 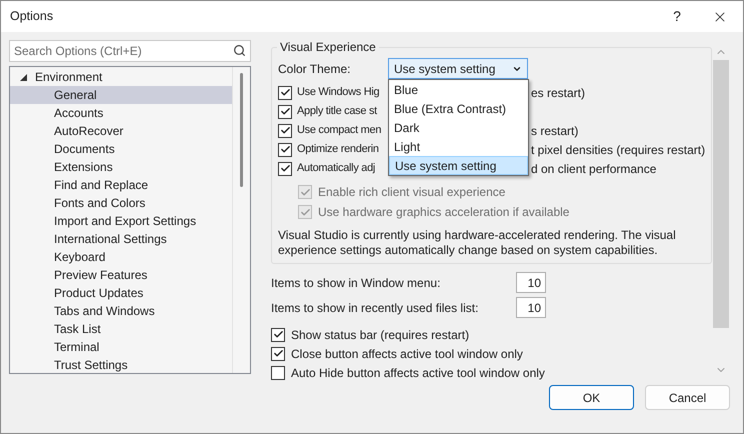 What do you see at coordinates (336, 168) in the screenshot?
I see `checkbox-label: Automatically adj` at bounding box center [336, 168].